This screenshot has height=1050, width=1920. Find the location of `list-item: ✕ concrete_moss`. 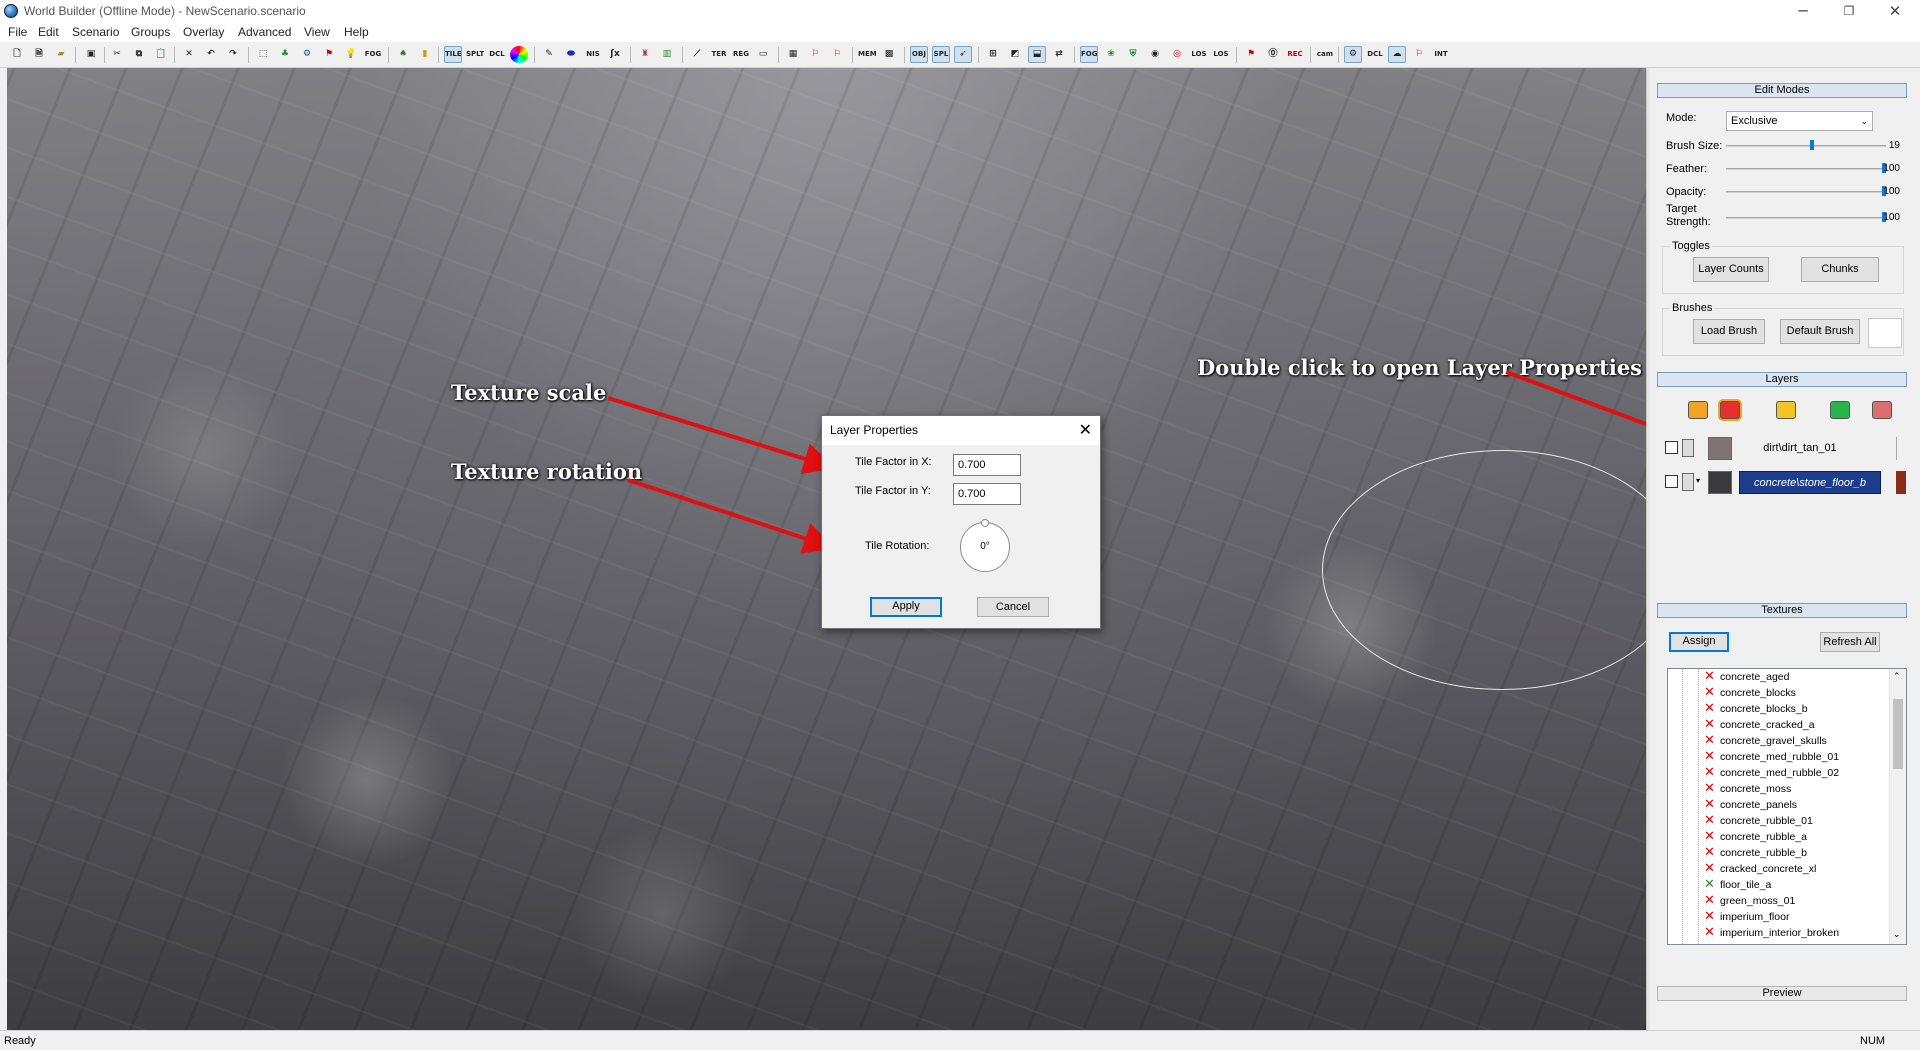

list-item: ✕ concrete_moss is located at coordinates (1778, 788).